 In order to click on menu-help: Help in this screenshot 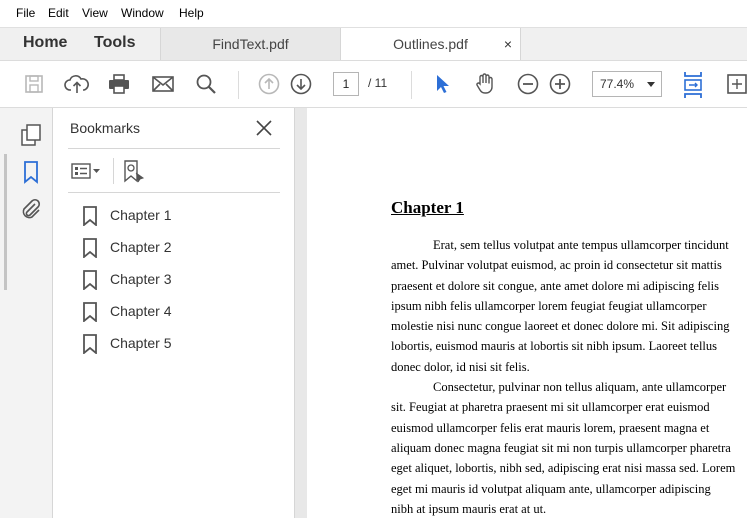, I will do `click(191, 13)`.